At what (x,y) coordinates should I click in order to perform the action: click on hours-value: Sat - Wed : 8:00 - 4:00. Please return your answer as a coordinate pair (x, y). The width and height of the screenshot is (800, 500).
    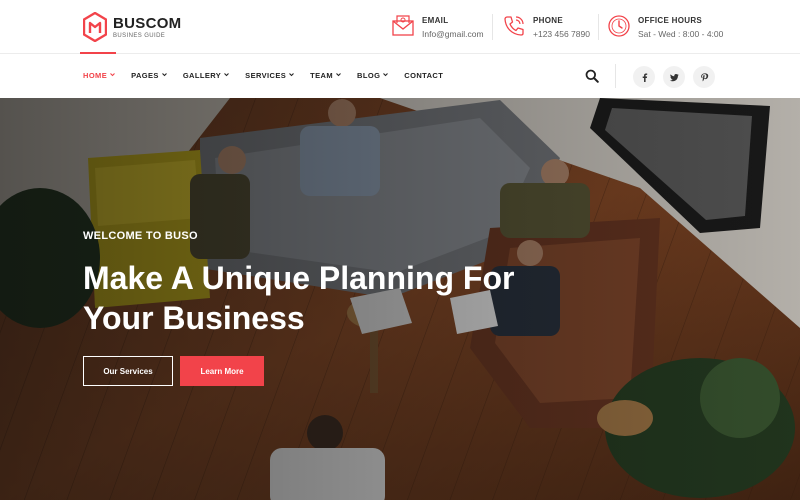
    Looking at the image, I should click on (681, 34).